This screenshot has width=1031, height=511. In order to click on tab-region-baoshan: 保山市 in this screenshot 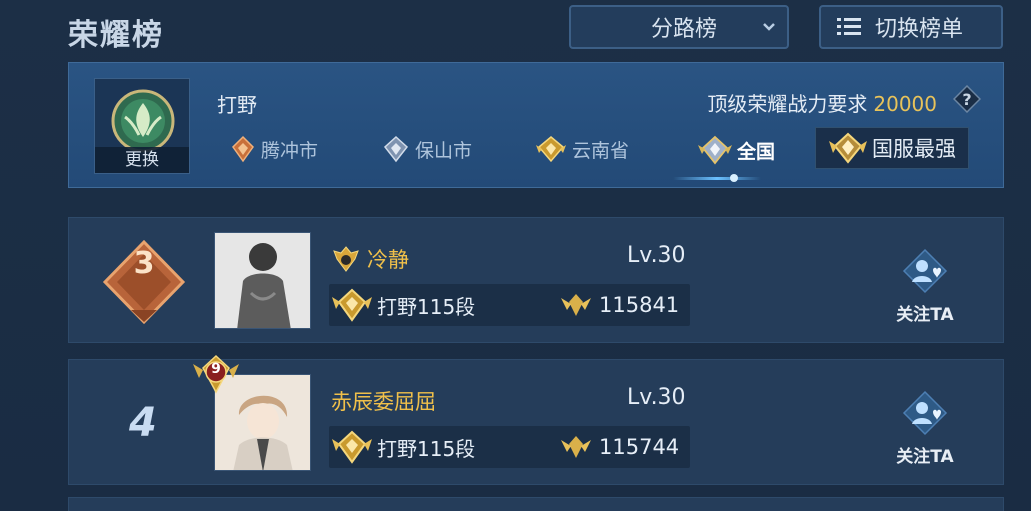, I will do `click(426, 149)`.